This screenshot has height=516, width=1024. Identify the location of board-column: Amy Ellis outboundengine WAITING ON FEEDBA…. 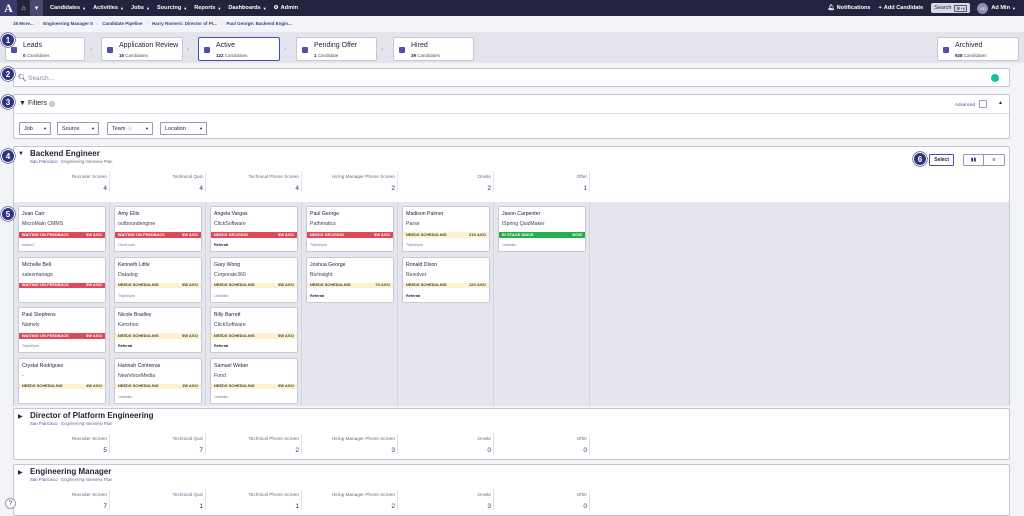
(158, 304).